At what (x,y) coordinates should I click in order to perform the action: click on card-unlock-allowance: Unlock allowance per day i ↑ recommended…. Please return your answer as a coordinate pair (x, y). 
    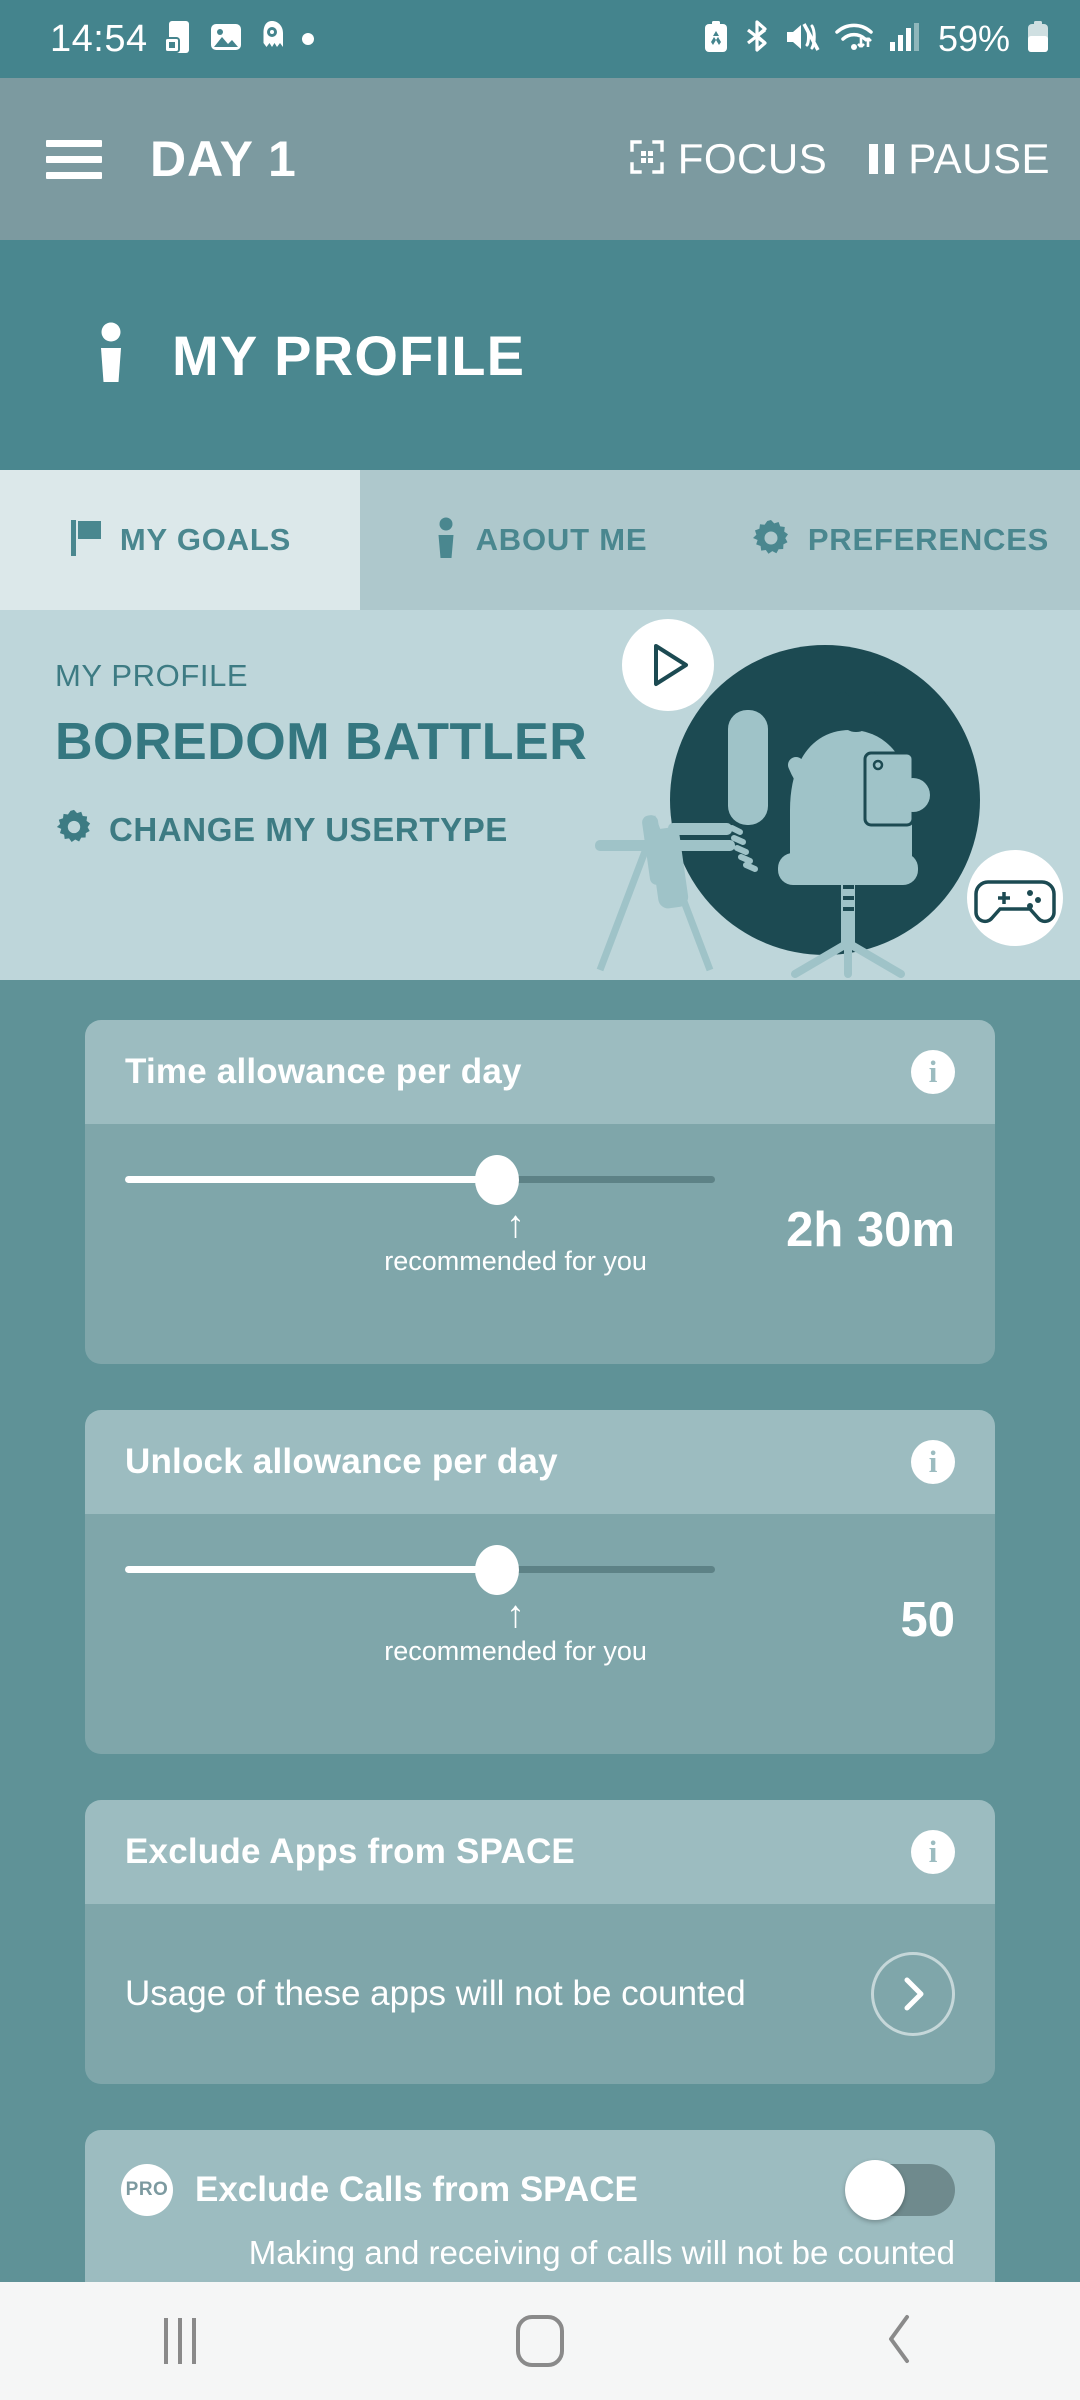
    Looking at the image, I should click on (540, 1582).